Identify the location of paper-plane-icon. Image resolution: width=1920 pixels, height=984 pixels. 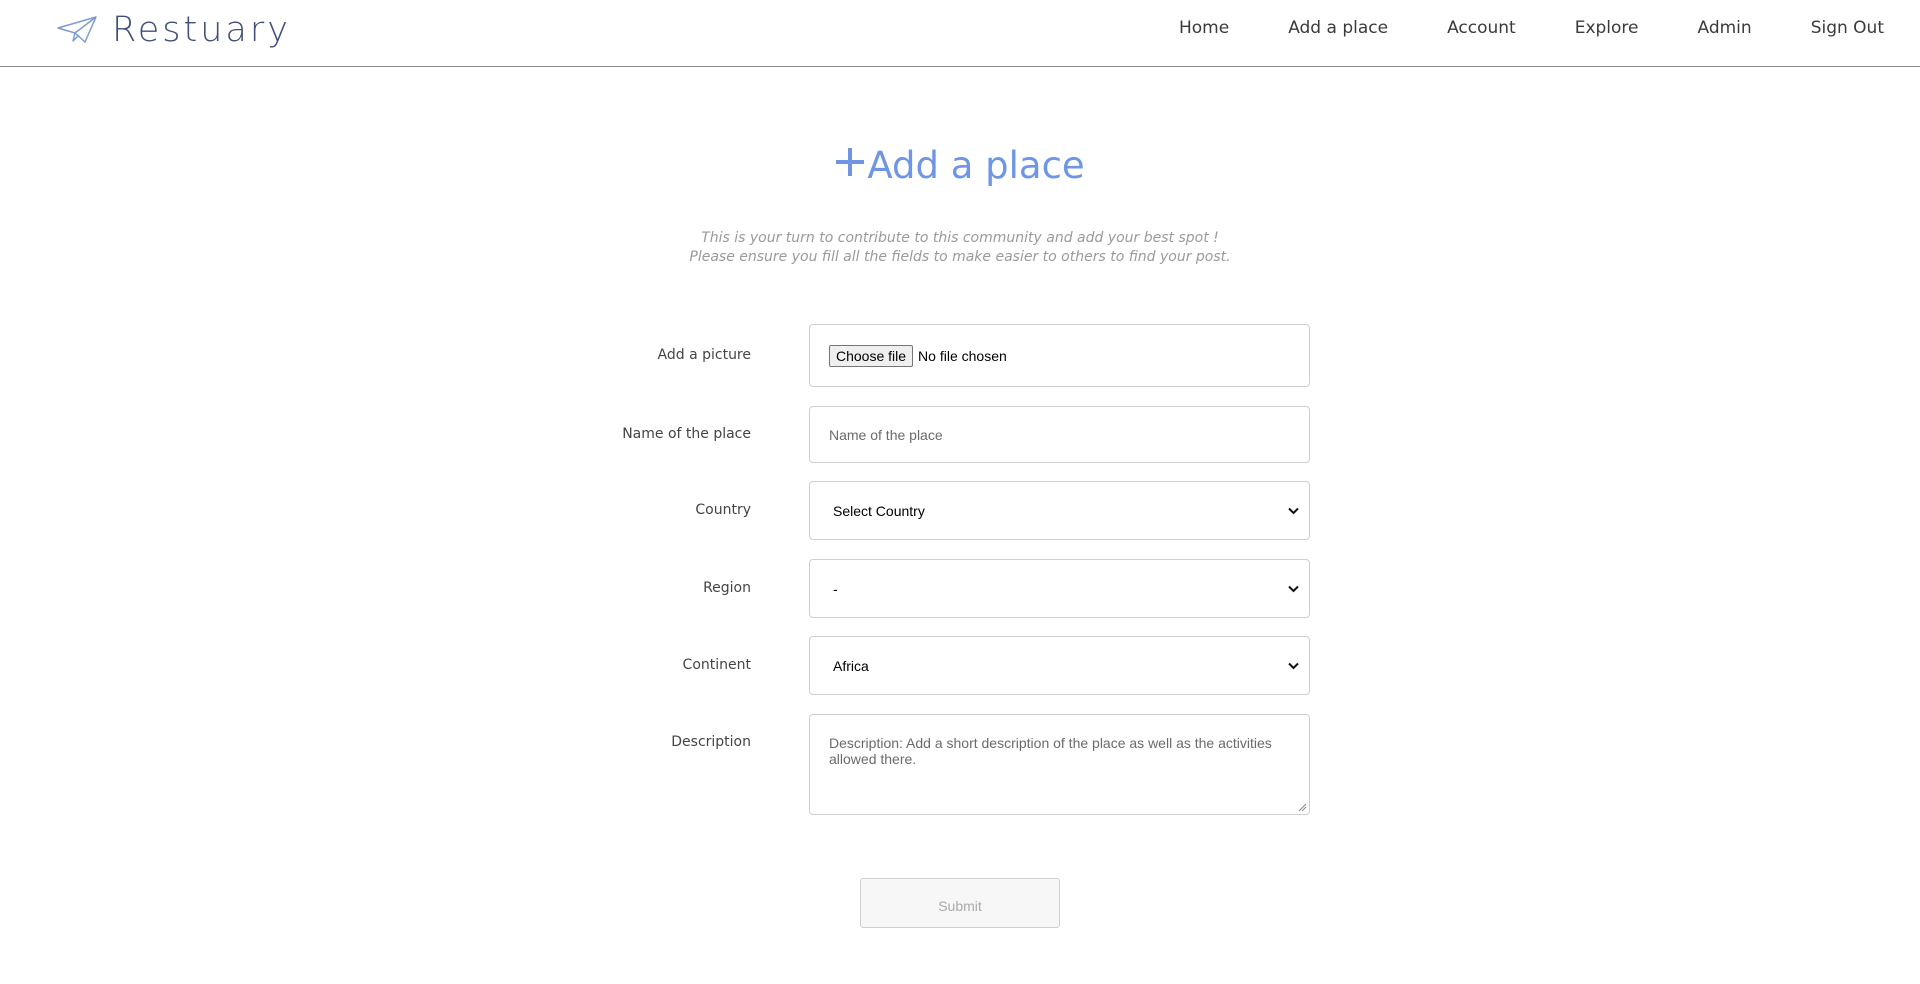
(77, 29).